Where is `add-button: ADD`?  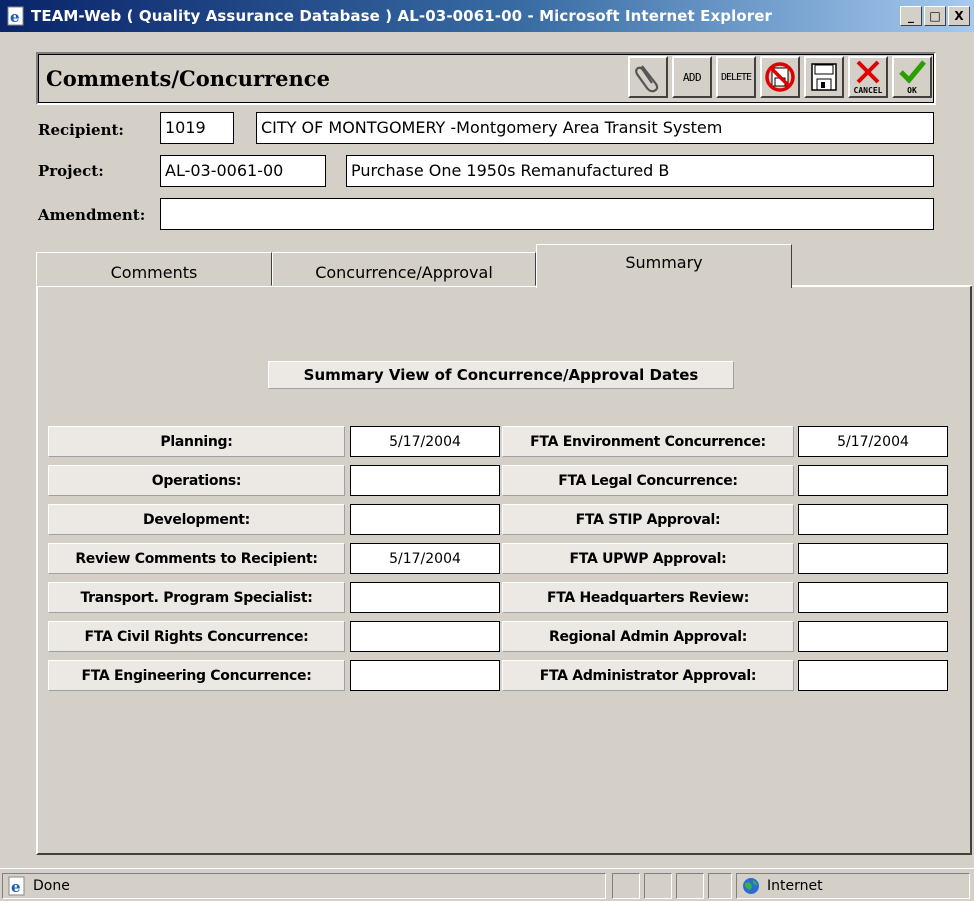 add-button: ADD is located at coordinates (692, 77).